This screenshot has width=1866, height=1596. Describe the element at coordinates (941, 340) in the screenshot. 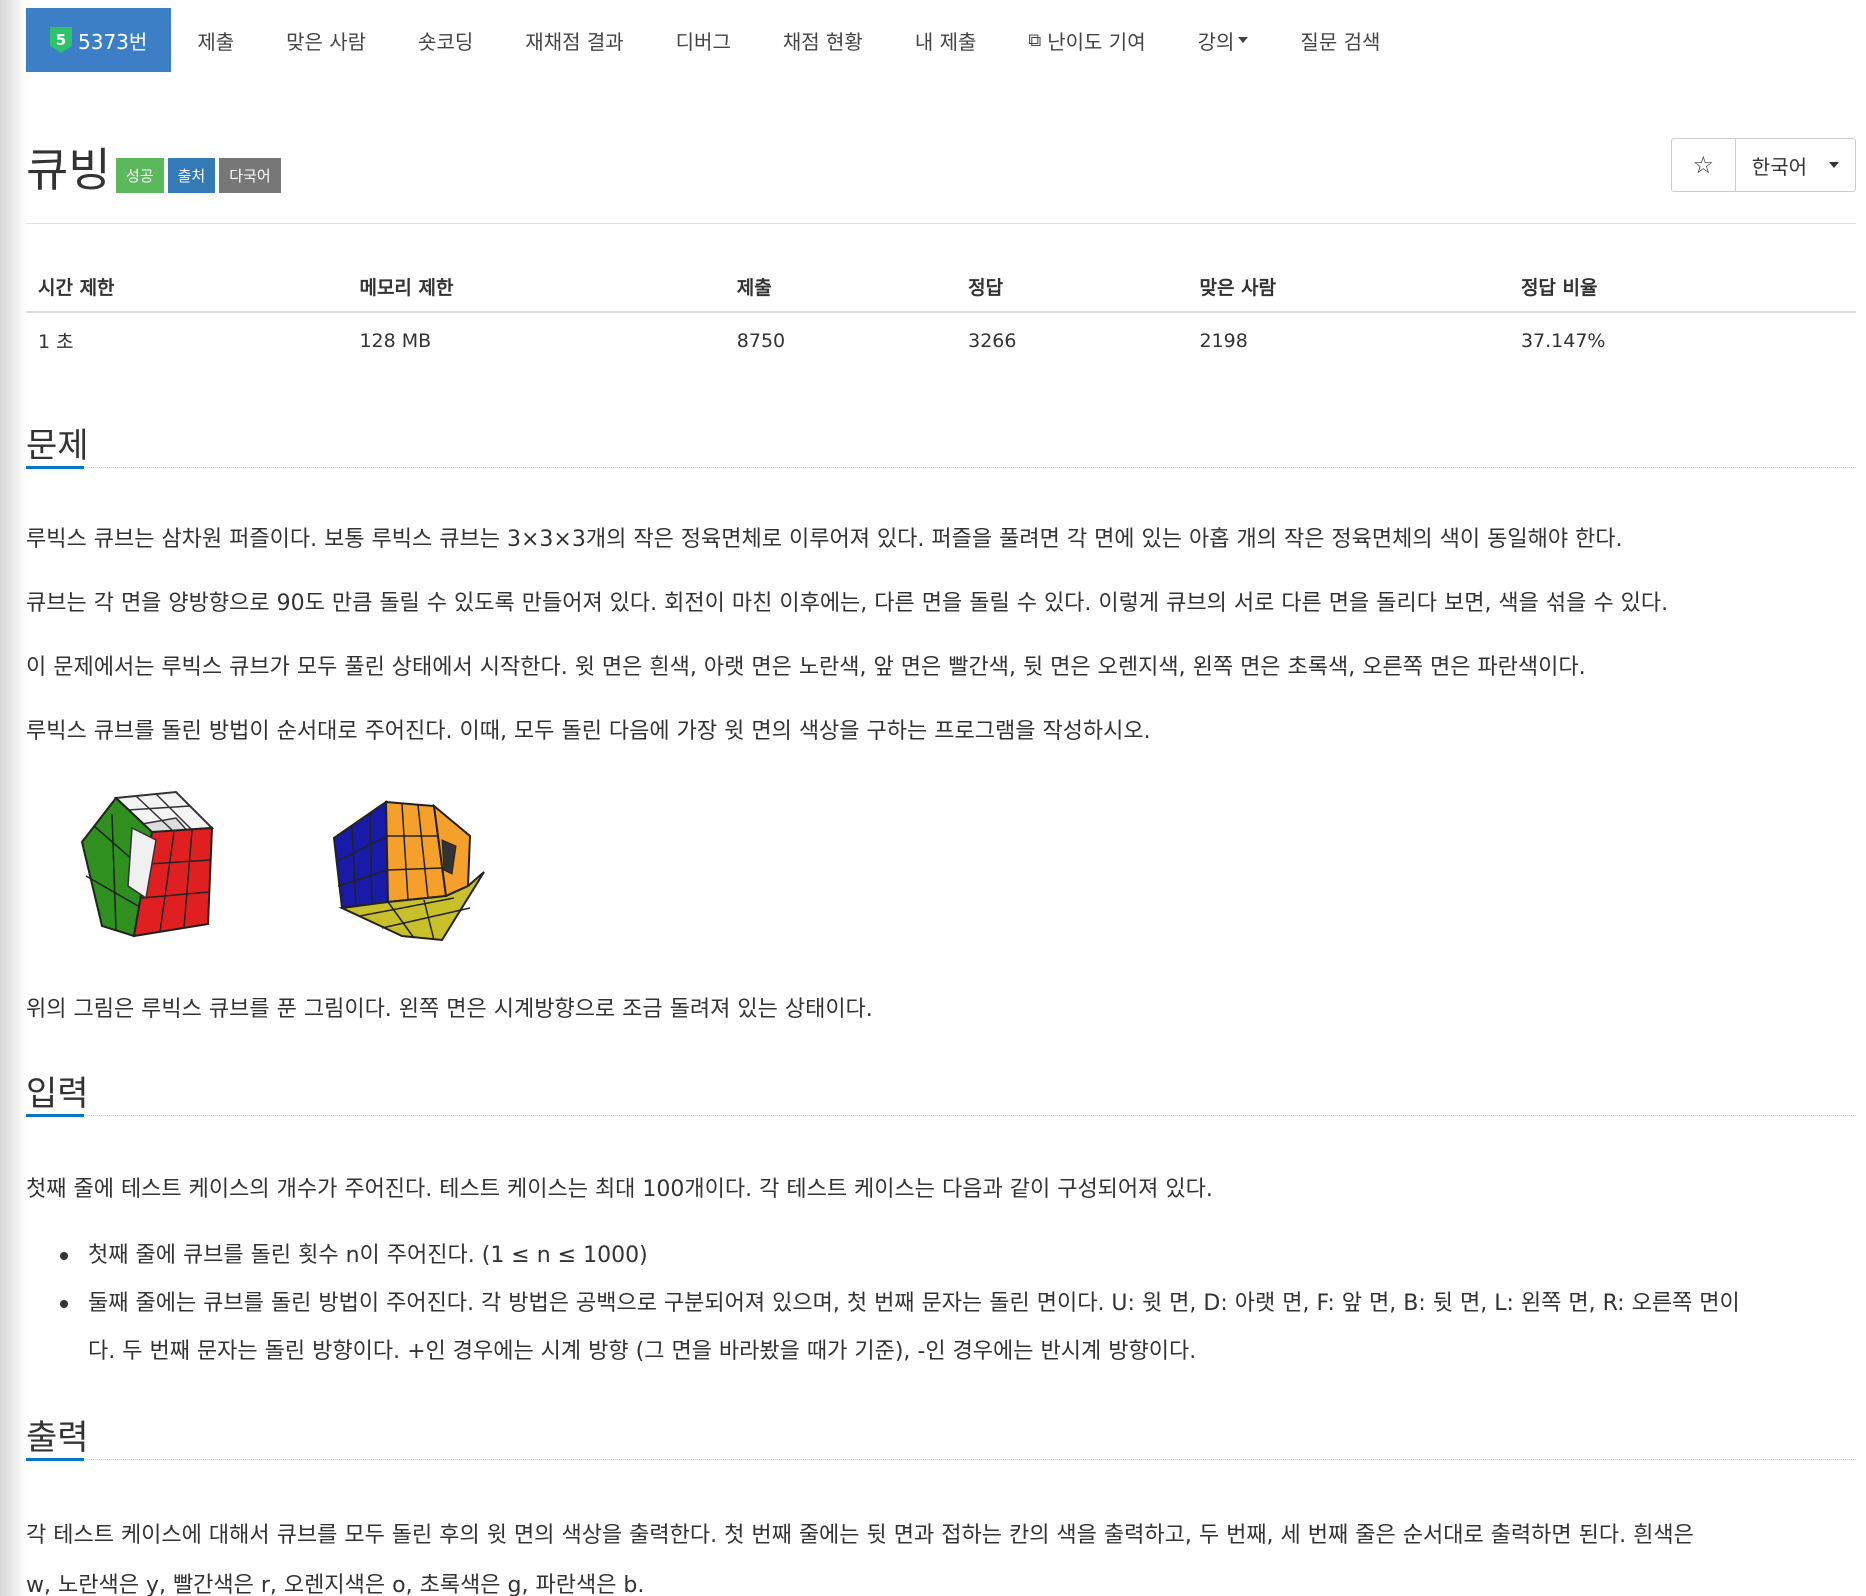

I see `table-row: 1 초 128 MB 8750 3266 2198 37.147%` at that location.